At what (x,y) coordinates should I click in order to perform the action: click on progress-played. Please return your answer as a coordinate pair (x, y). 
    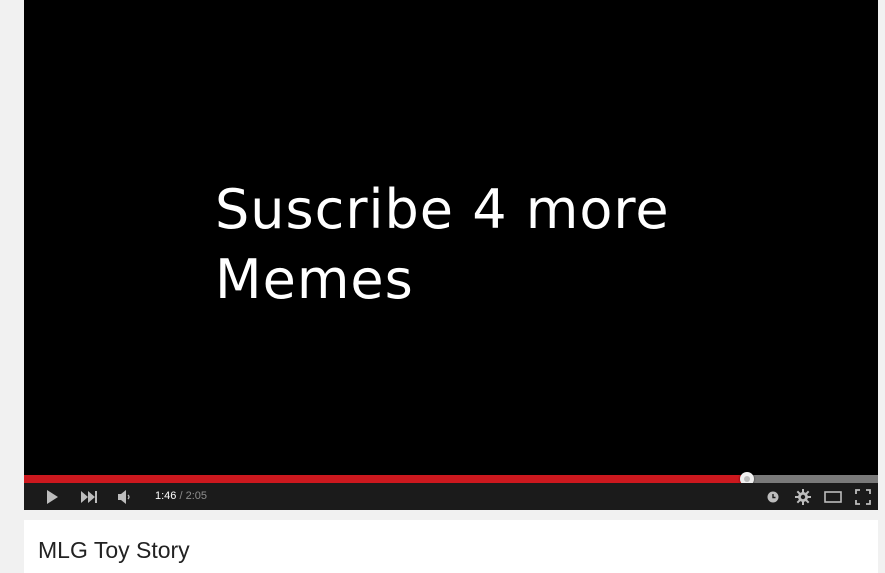
    Looking at the image, I should click on (386, 479).